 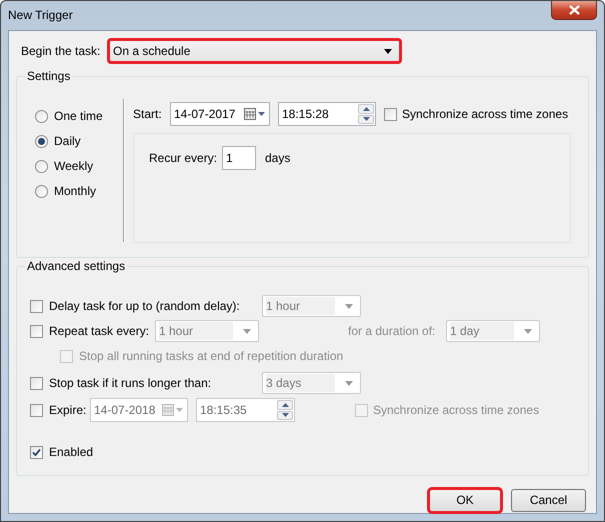 What do you see at coordinates (40, 15) in the screenshot?
I see `window-title: New Trigger` at bounding box center [40, 15].